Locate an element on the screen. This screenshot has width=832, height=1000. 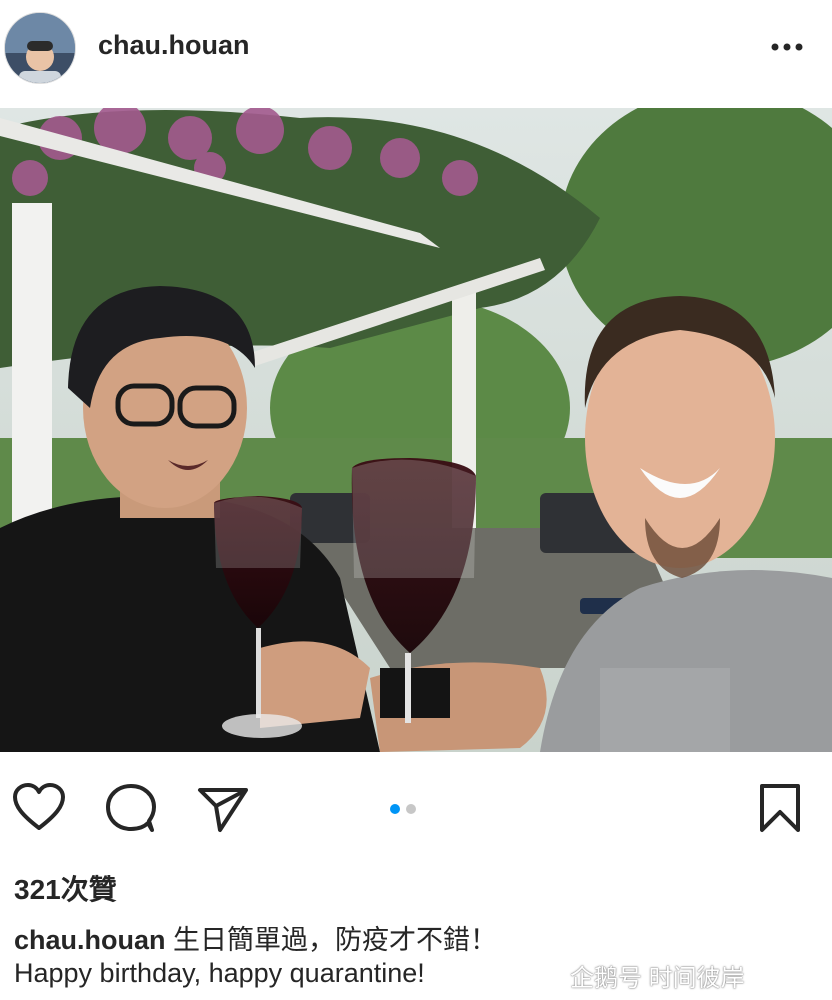
post-header: chau.houan is located at coordinates (416, 50).